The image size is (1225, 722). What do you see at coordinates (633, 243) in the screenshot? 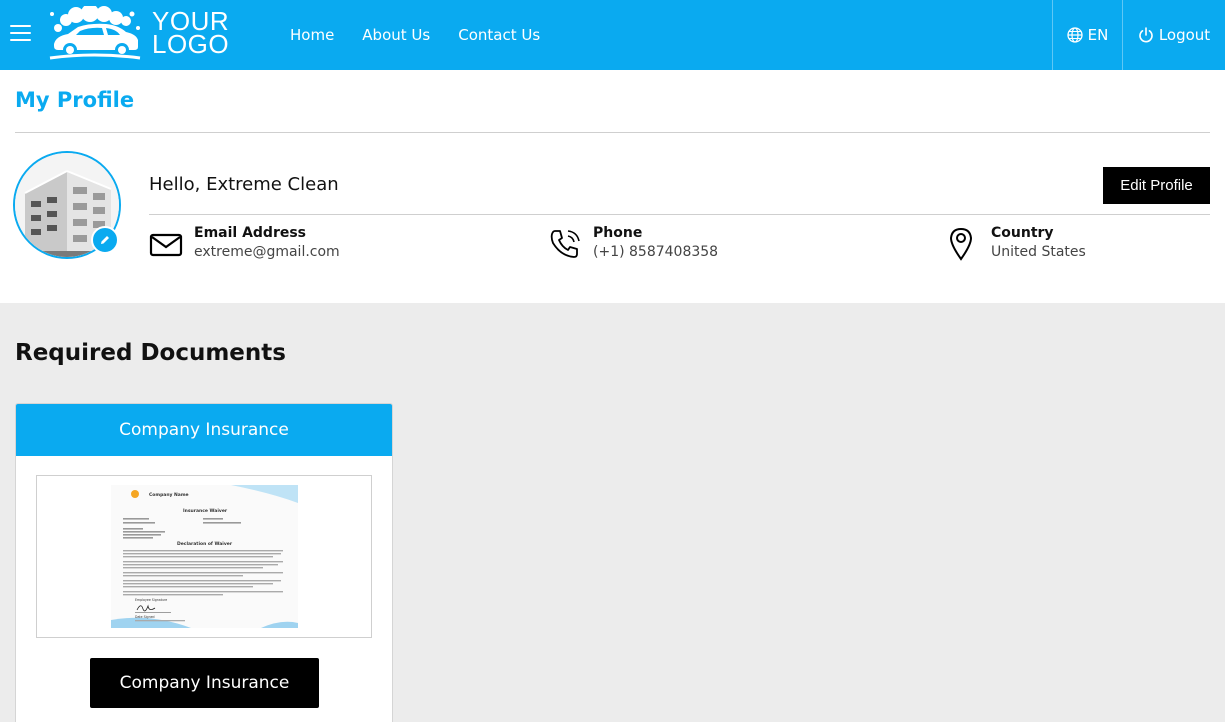
I see `phone-info: Phone (+1) 8587408358` at bounding box center [633, 243].